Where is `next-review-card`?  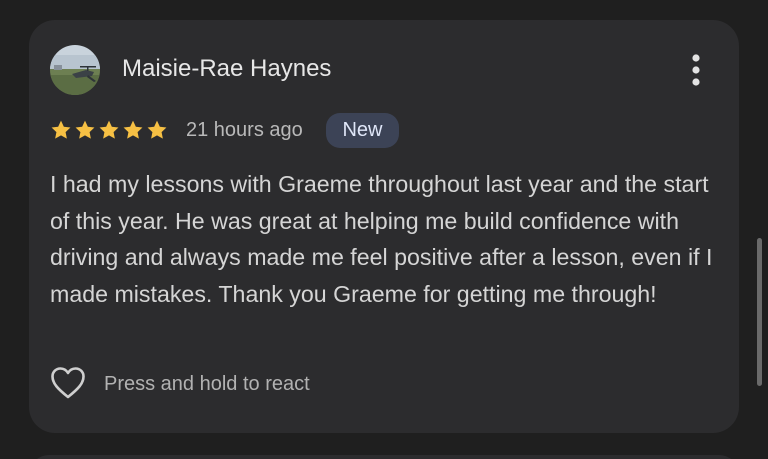 next-review-card is located at coordinates (384, 457).